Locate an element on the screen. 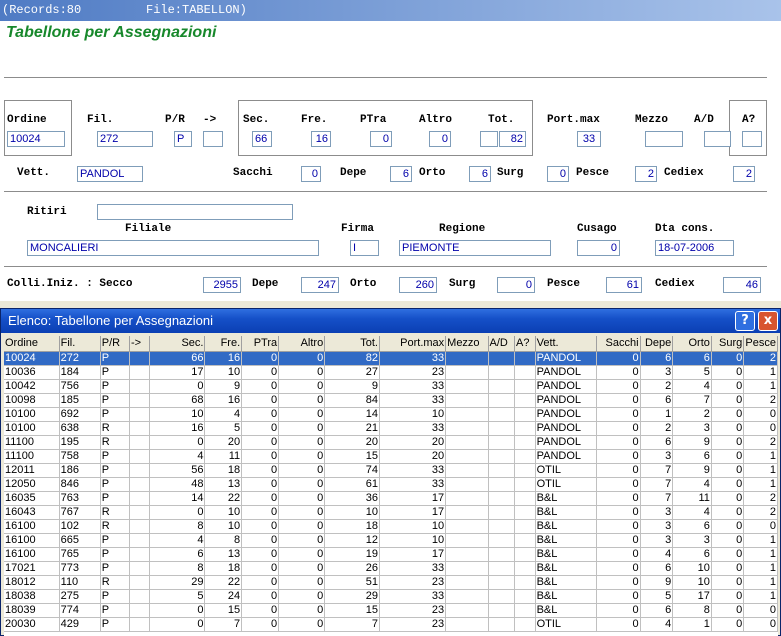 Image resolution: width=781 pixels, height=636 pixels. regione-field: PIEMONTE is located at coordinates (475, 248).